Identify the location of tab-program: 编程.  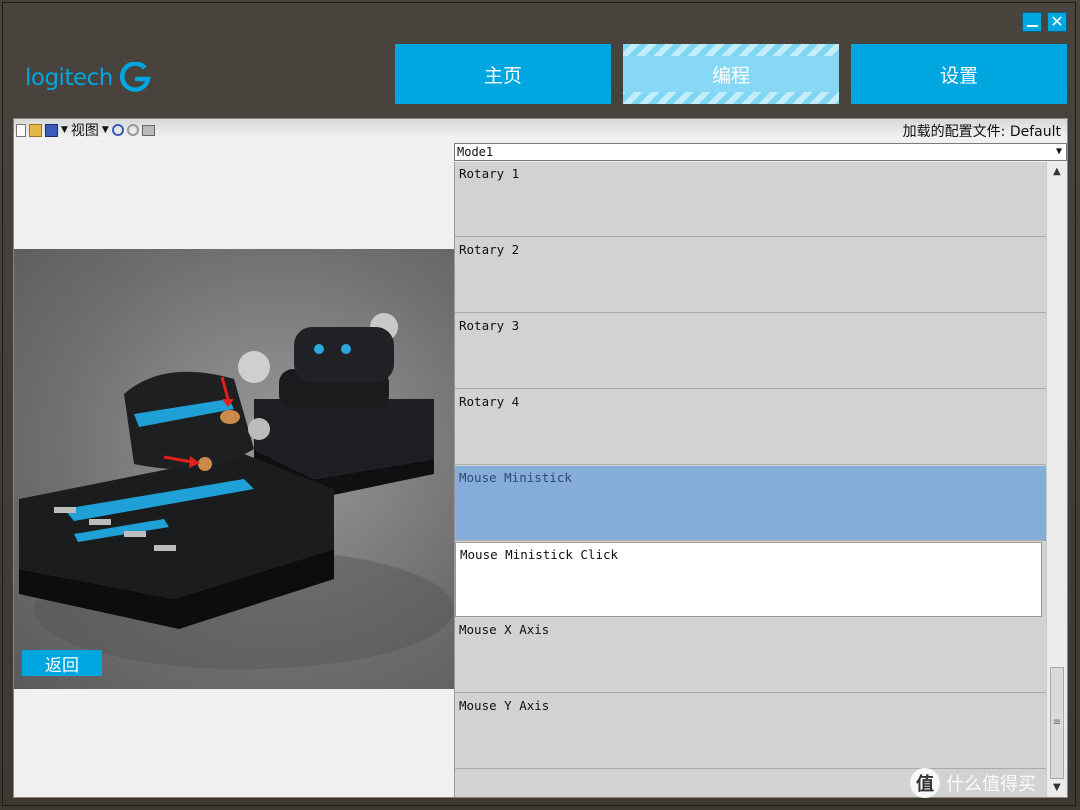
(731, 74).